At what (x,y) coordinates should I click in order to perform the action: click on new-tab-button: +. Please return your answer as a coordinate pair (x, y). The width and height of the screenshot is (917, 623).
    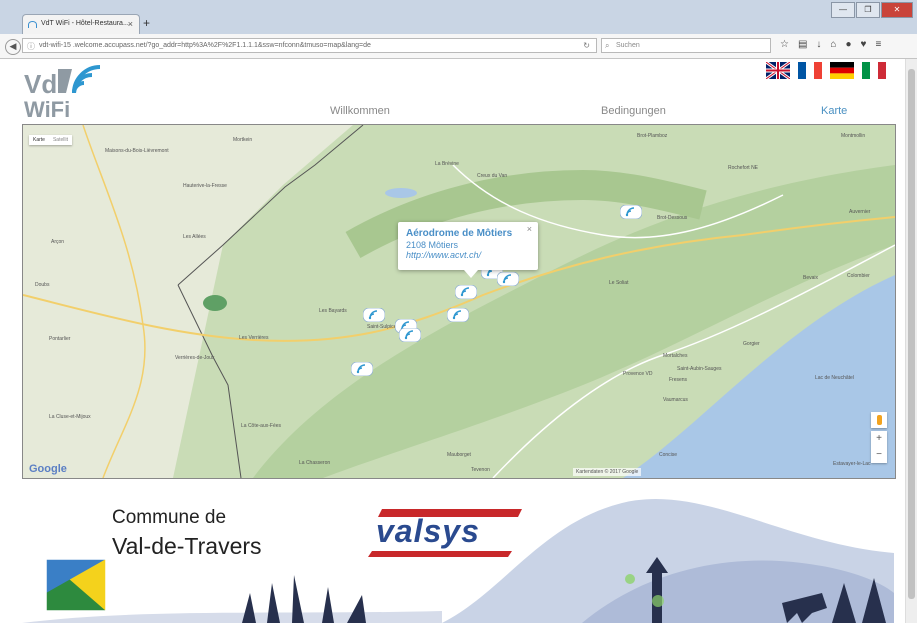
    Looking at the image, I should click on (146, 23).